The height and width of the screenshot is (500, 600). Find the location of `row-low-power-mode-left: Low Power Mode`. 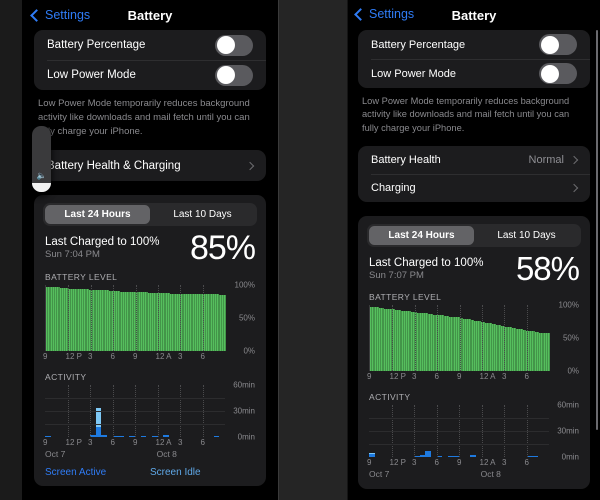

row-low-power-mode-left: Low Power Mode is located at coordinates (150, 75).